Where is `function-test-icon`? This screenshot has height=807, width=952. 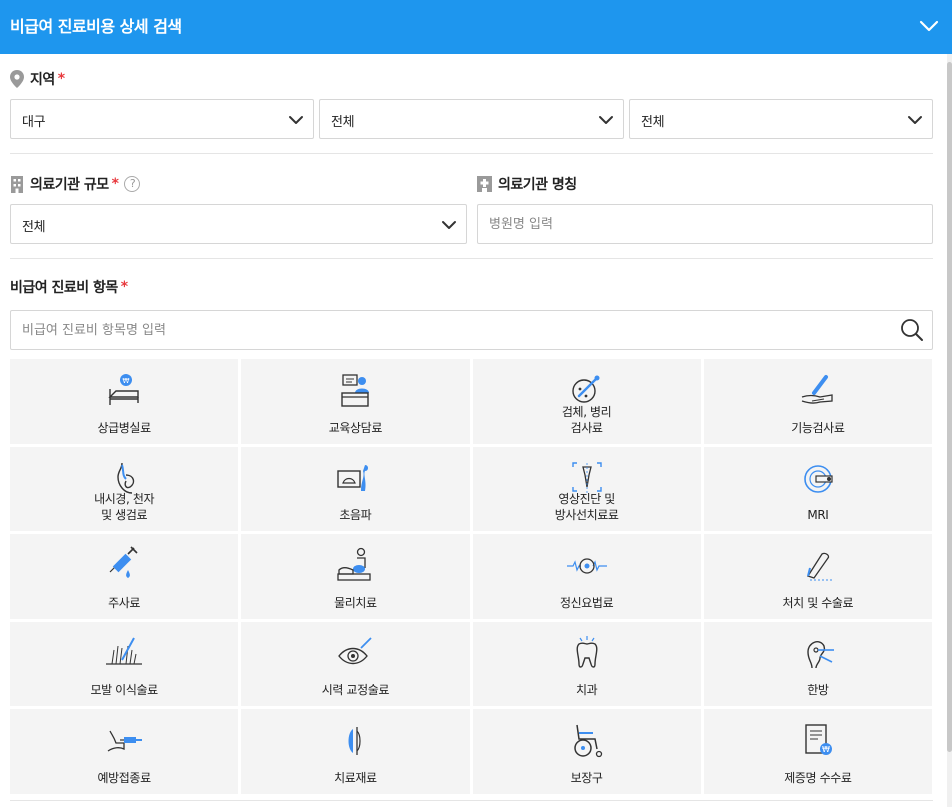 function-test-icon is located at coordinates (817, 389).